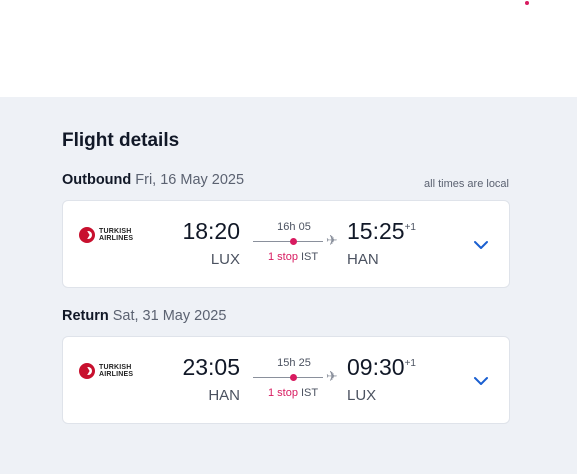 The image size is (577, 474). Describe the element at coordinates (85, 316) in the screenshot. I see `return-label: Return` at that location.